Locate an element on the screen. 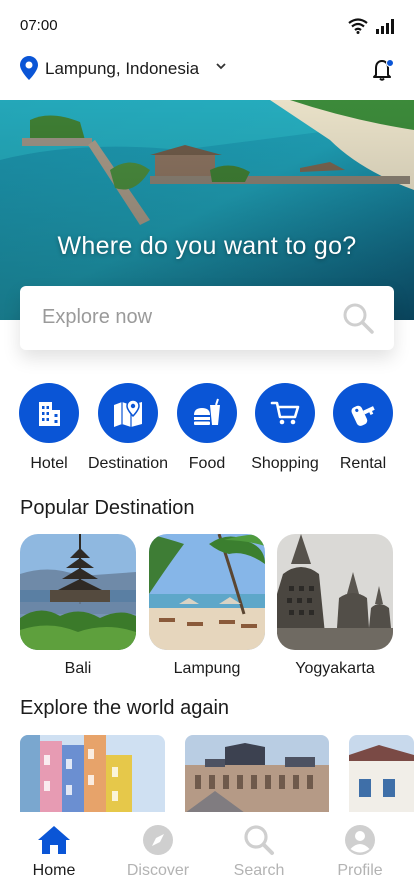 The image size is (414, 896). explore-title: Explore the world again is located at coordinates (125, 708).